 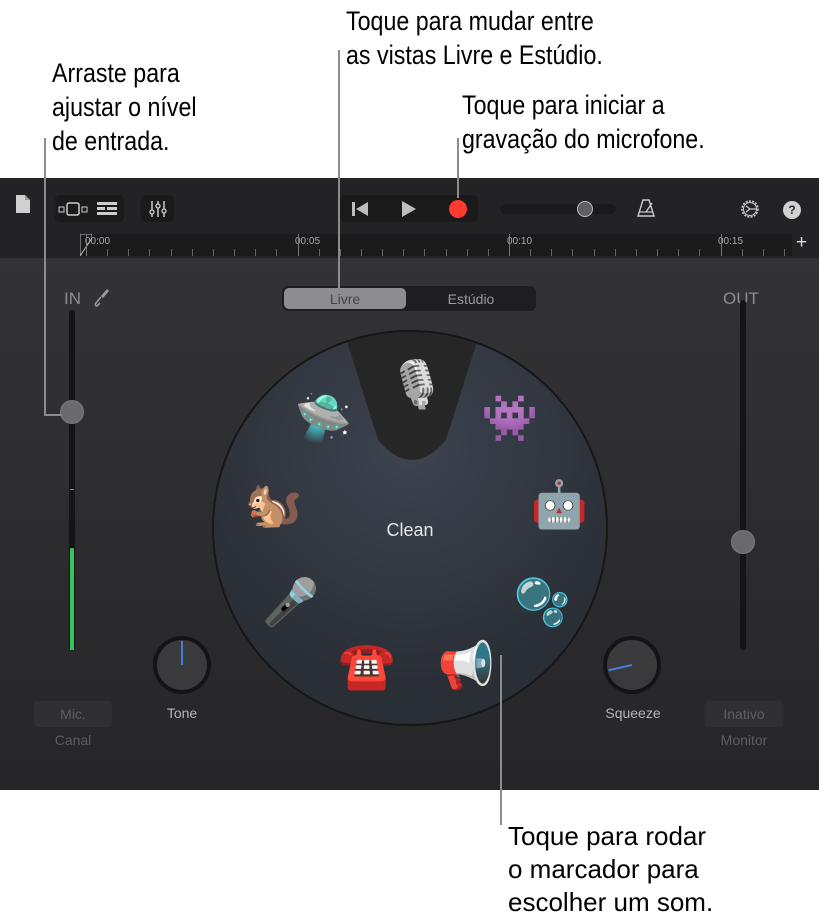 I want to click on tone-knob-indicator, so click(x=182, y=653).